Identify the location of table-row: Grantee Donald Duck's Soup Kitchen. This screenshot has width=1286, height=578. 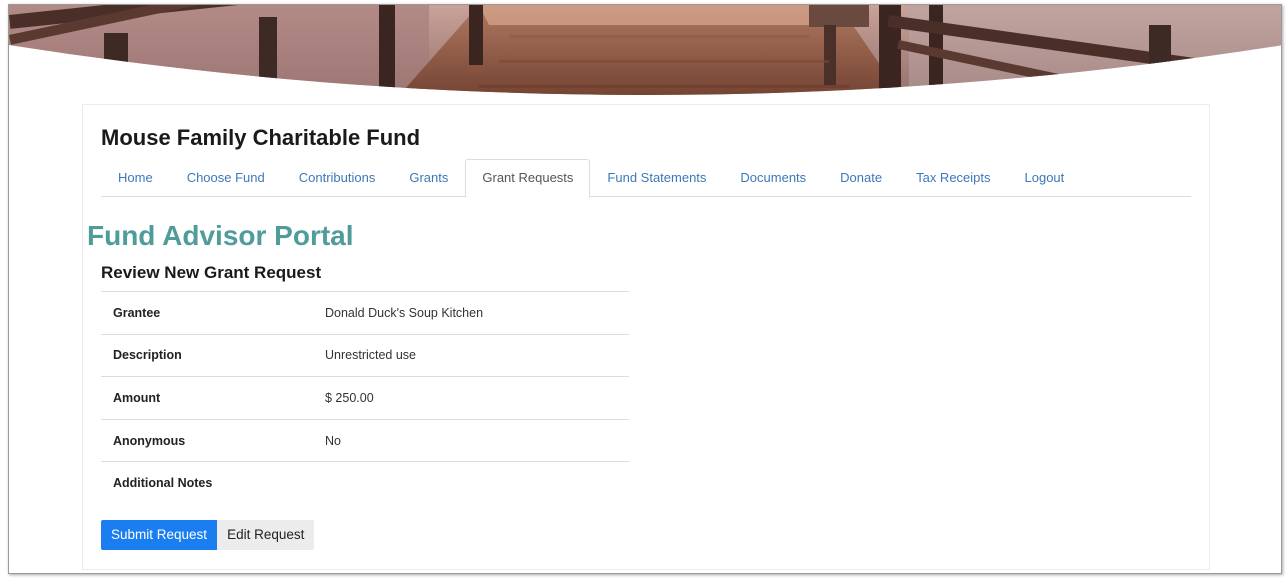
(365, 313).